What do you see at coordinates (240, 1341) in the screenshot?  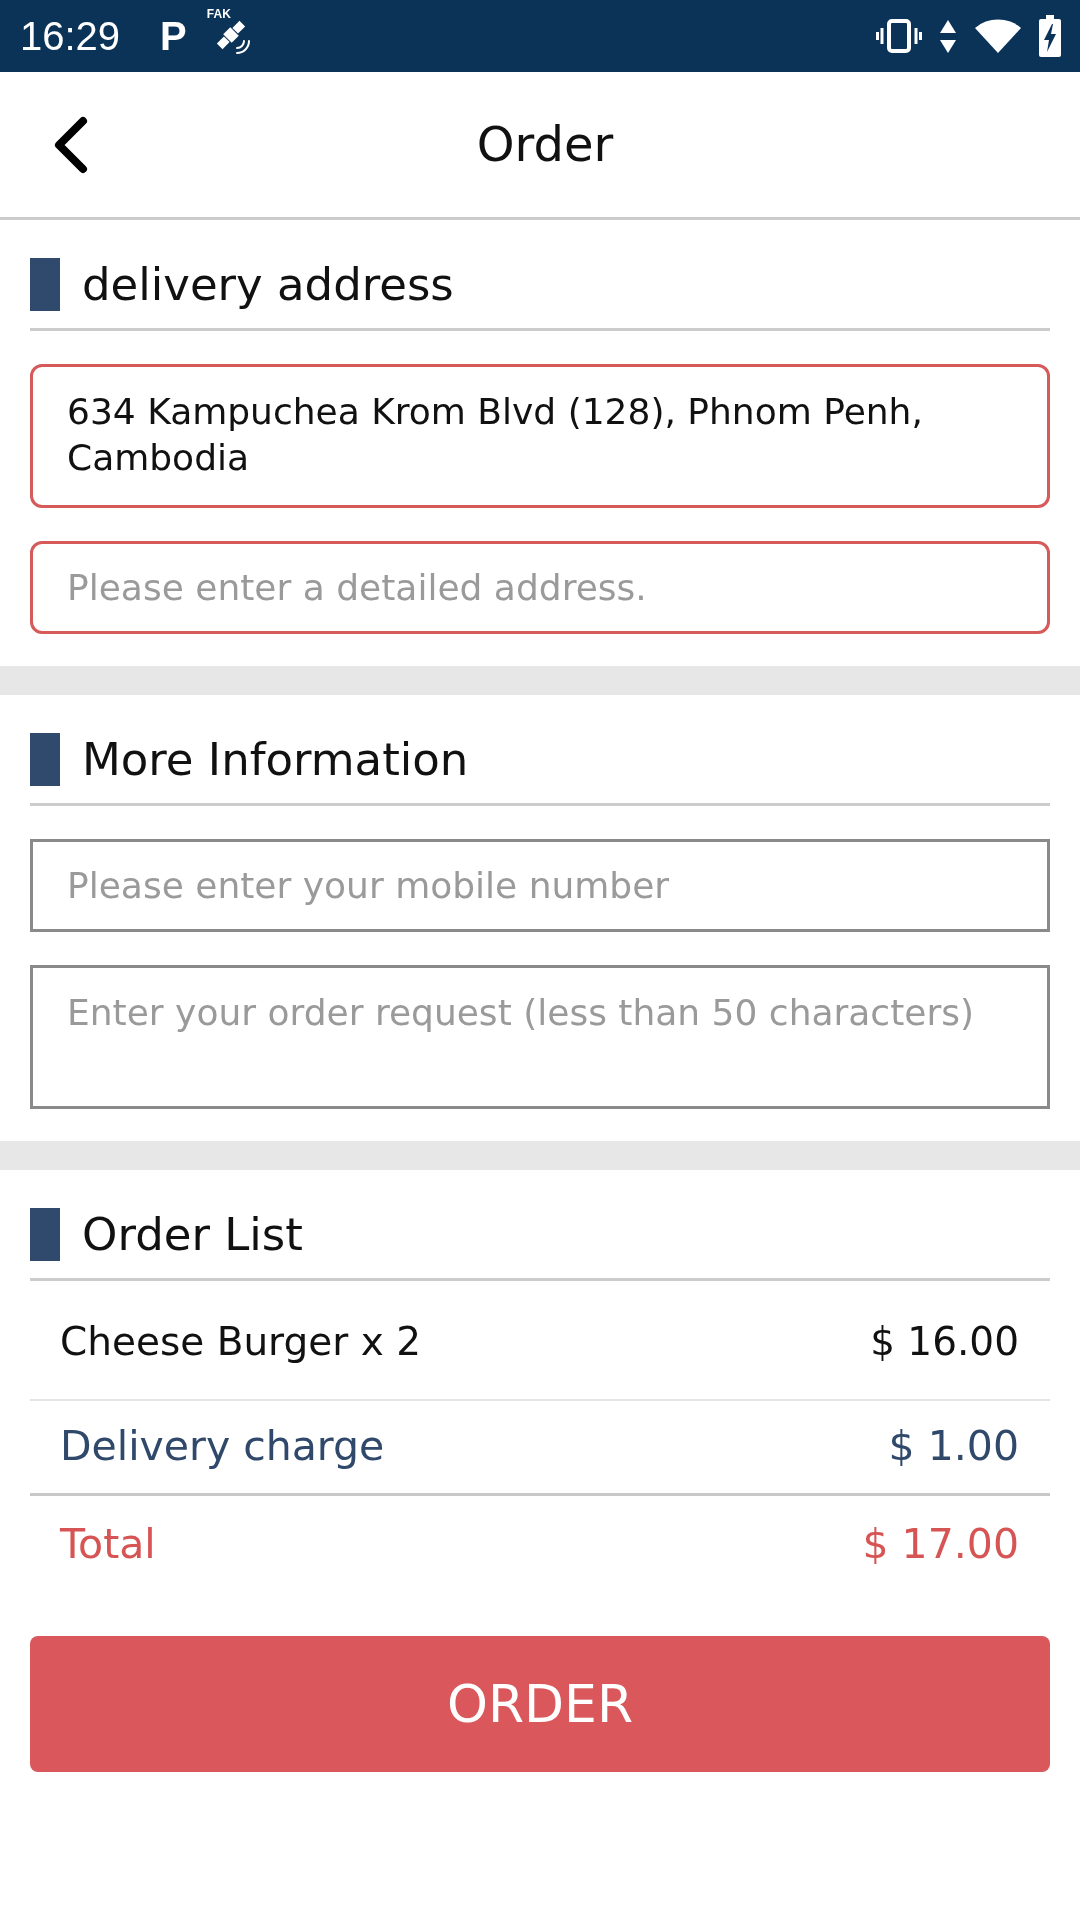 I see `item-name: Cheese Burger x 2` at bounding box center [240, 1341].